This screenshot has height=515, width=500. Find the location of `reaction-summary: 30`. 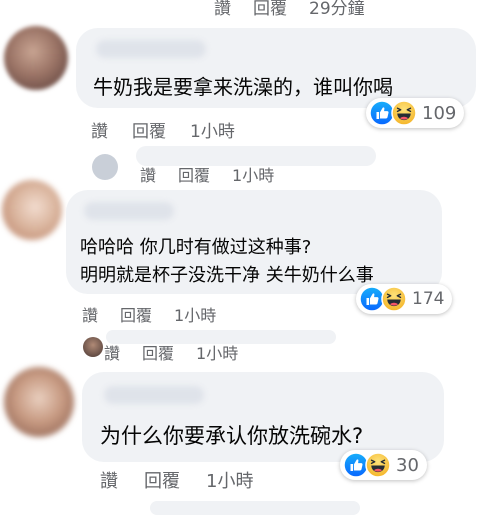

reaction-summary: 30 is located at coordinates (383, 465).